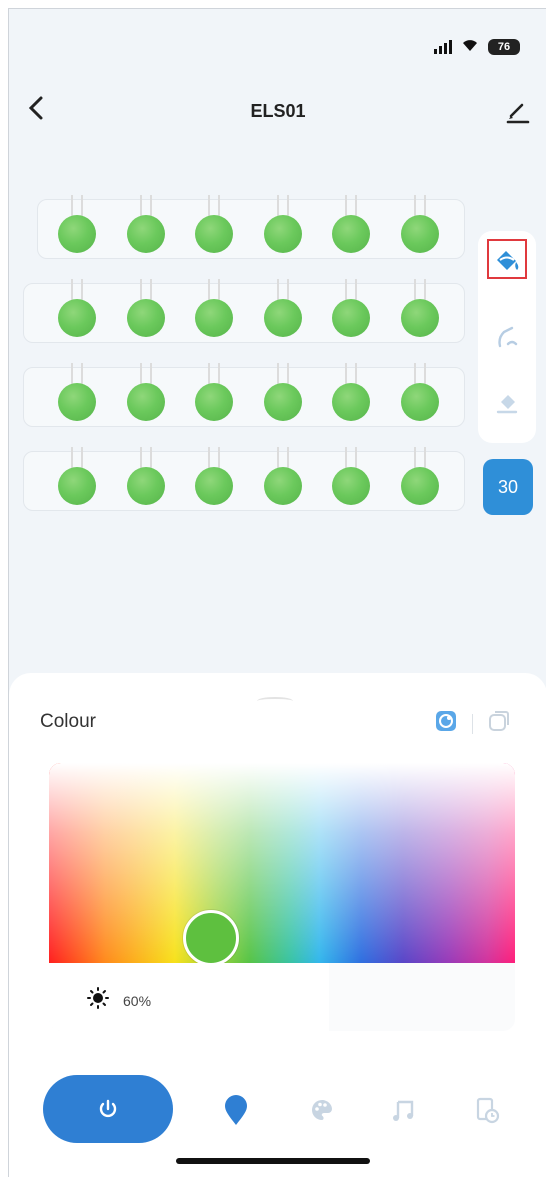  What do you see at coordinates (68, 721) in the screenshot?
I see `colour-section-title: Colour` at bounding box center [68, 721].